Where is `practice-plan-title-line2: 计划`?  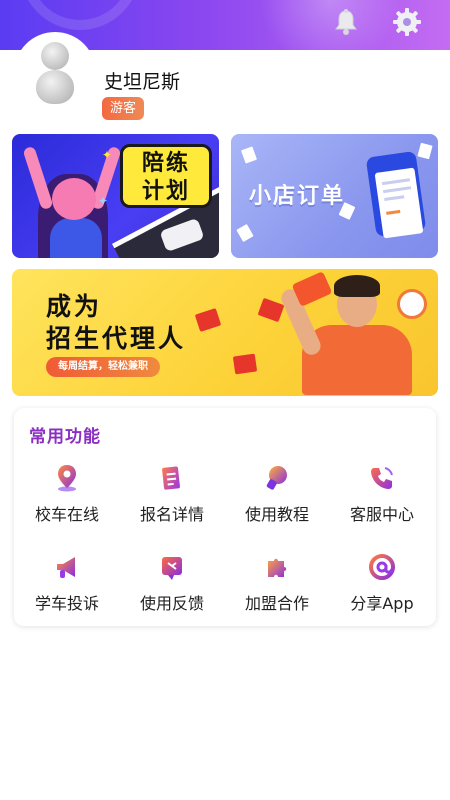 practice-plan-title-line2: 计划 is located at coordinates (165, 191).